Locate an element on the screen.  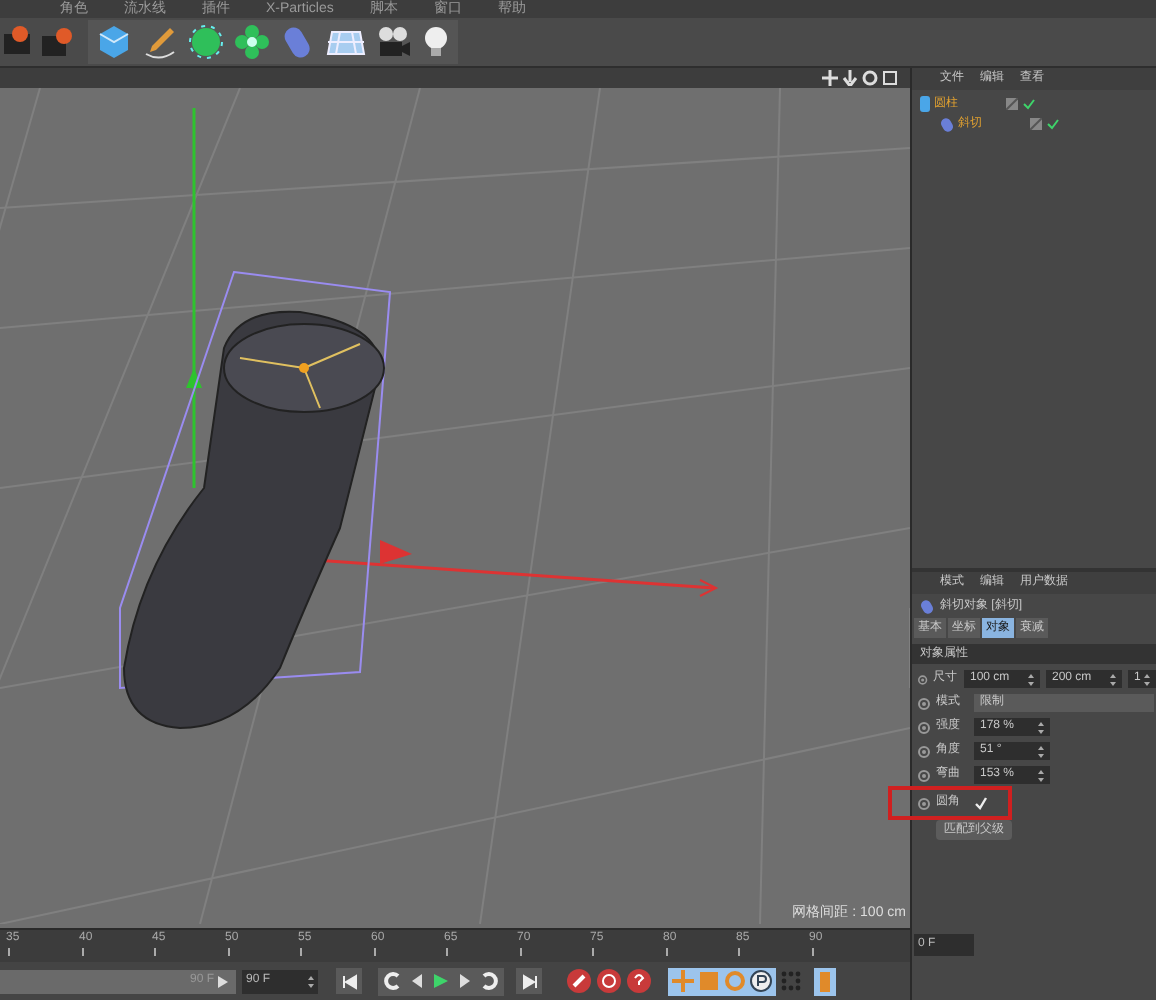
radio-icon is located at coordinates (924, 803).